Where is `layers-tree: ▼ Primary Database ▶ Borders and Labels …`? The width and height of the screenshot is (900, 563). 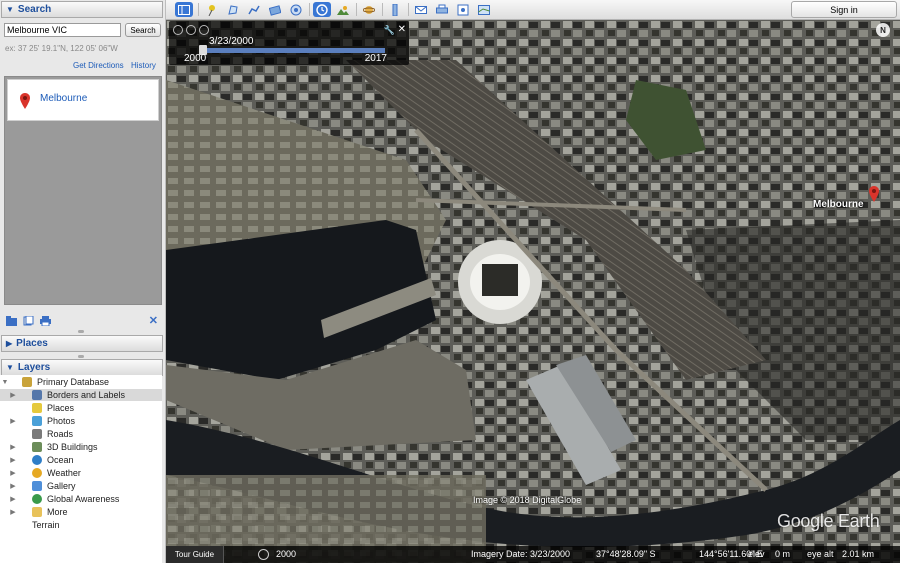
layers-tree: ▼ Primary Database ▶ Borders and Labels … is located at coordinates (81, 469).